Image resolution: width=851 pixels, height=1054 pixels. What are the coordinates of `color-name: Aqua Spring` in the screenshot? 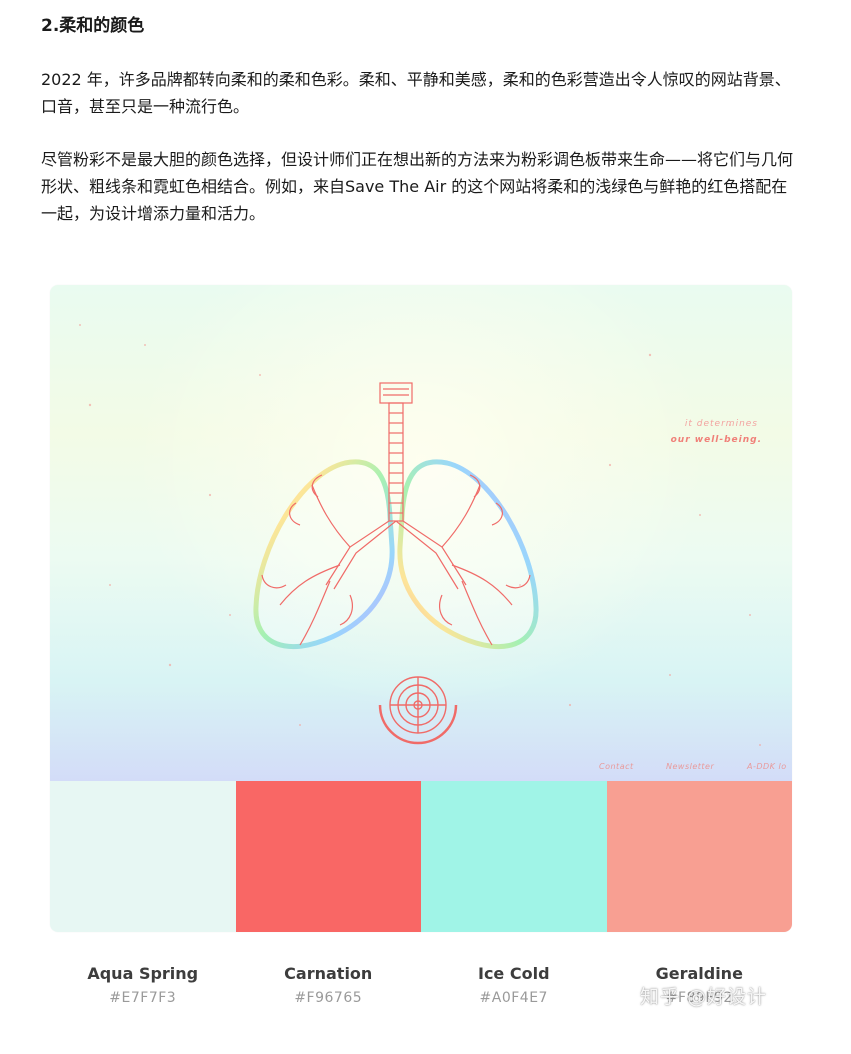 It's located at (143, 973).